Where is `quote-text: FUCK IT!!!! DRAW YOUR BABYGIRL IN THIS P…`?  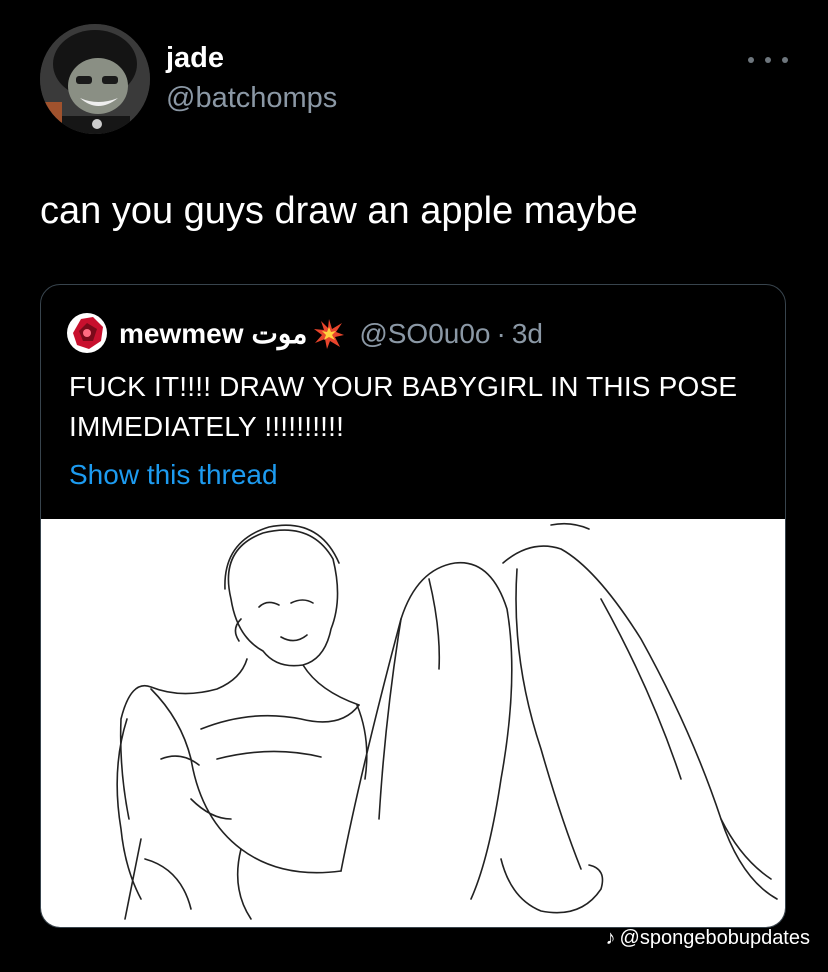 quote-text: FUCK IT!!!! DRAW YOUR BABYGIRL IN THIS P… is located at coordinates (403, 406).